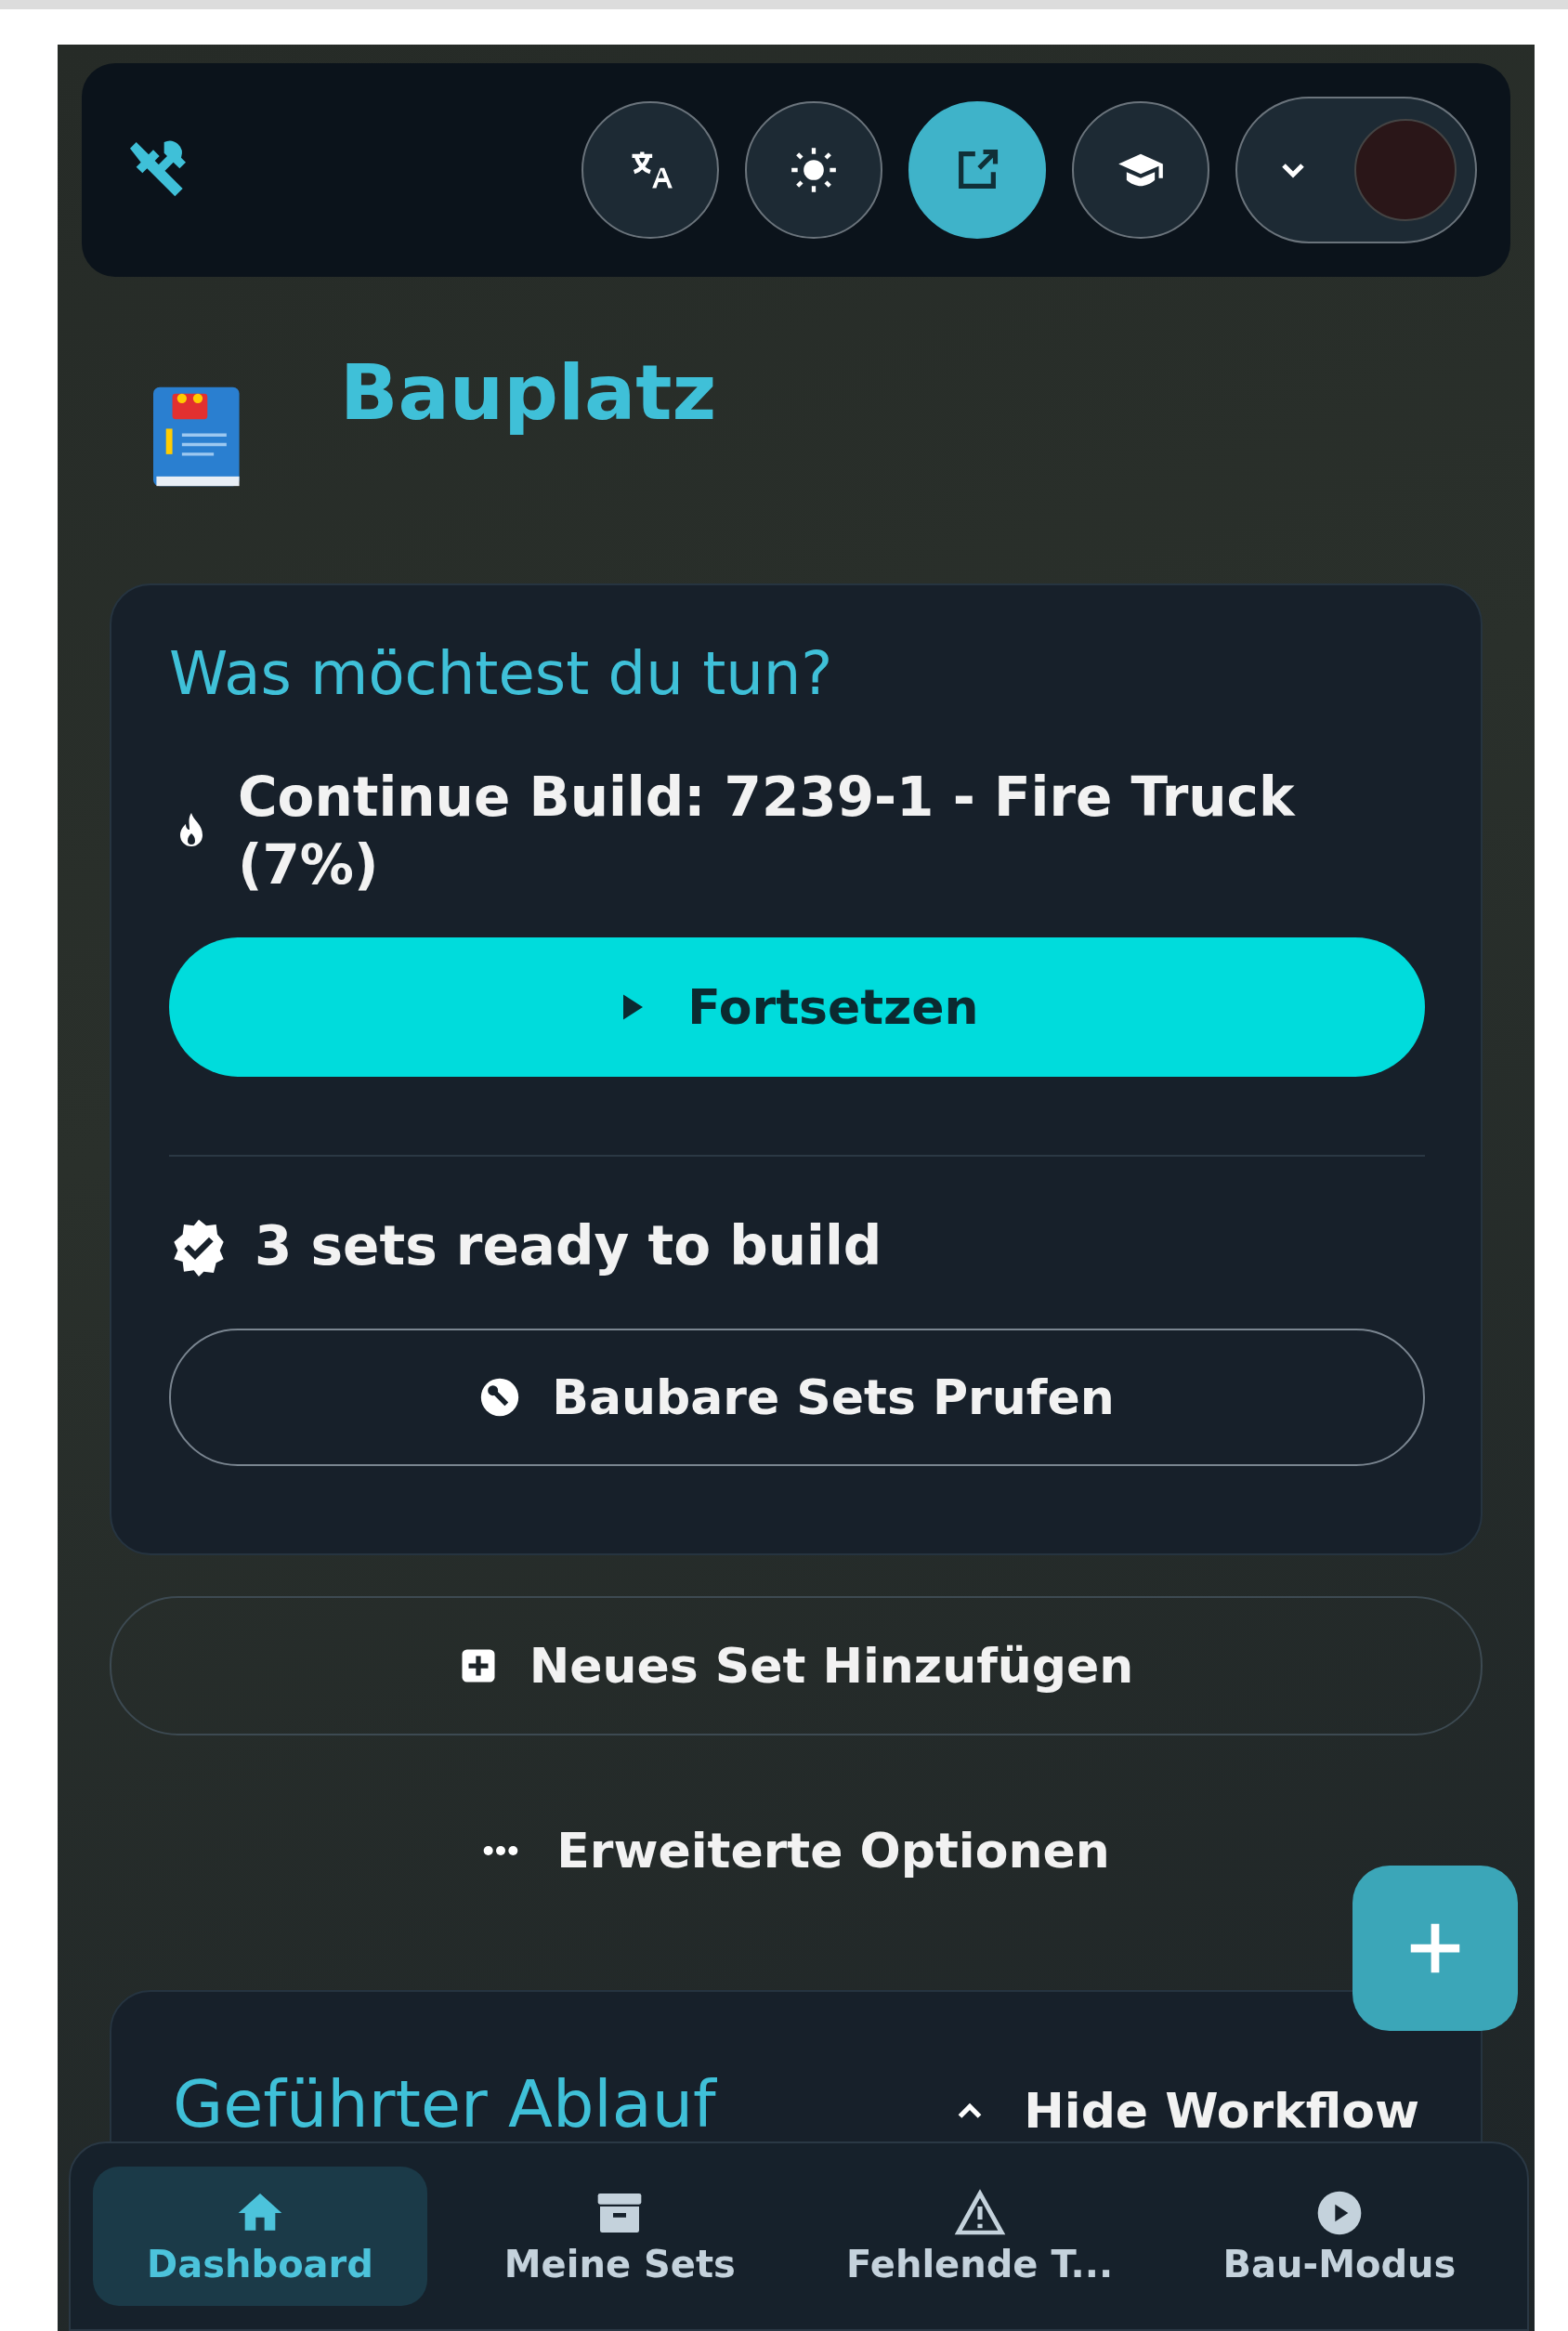 This screenshot has width=1568, height=2331. What do you see at coordinates (528, 393) in the screenshot?
I see `page-title: Bauplatz` at bounding box center [528, 393].